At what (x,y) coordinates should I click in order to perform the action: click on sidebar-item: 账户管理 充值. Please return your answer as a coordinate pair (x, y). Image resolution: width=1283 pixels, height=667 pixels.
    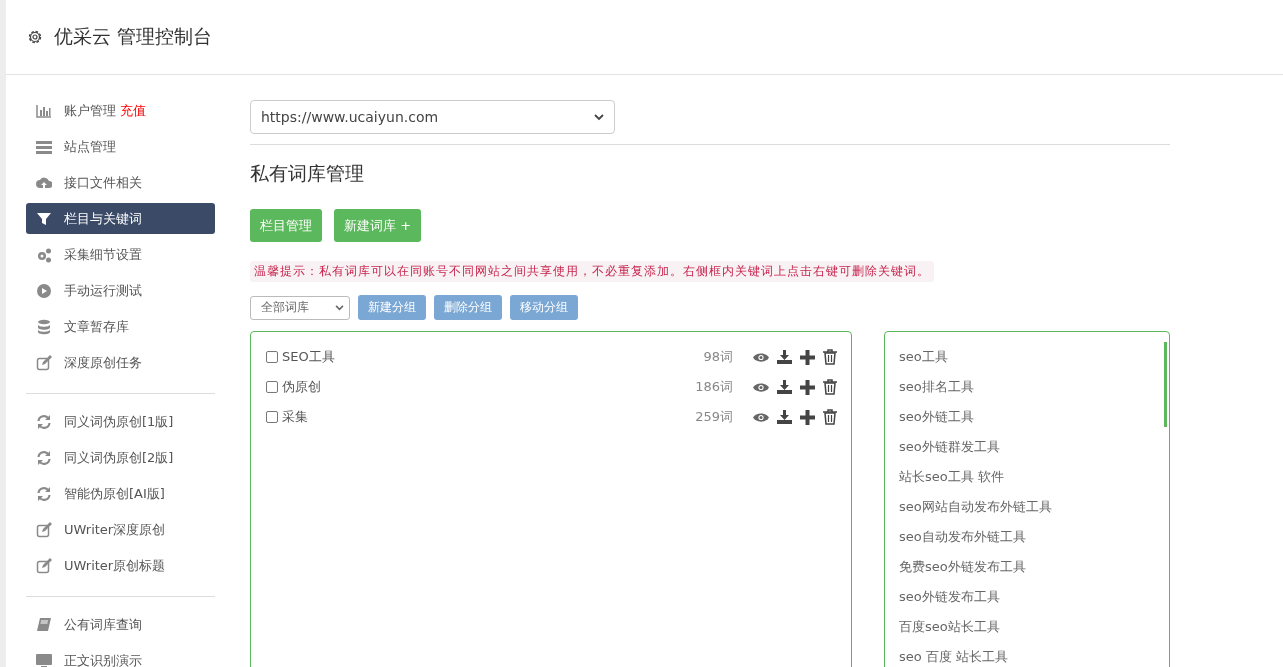
    Looking at the image, I should click on (120, 110).